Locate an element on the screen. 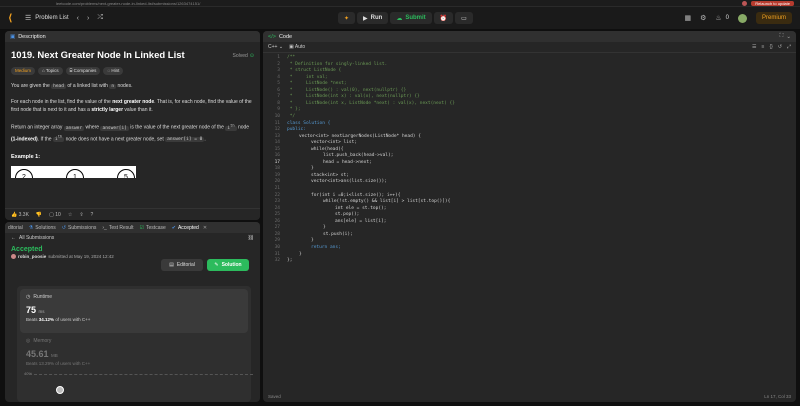 Image resolution: width=800 pixels, height=406 pixels. code-line: 30 return ans; is located at coordinates (529, 248).